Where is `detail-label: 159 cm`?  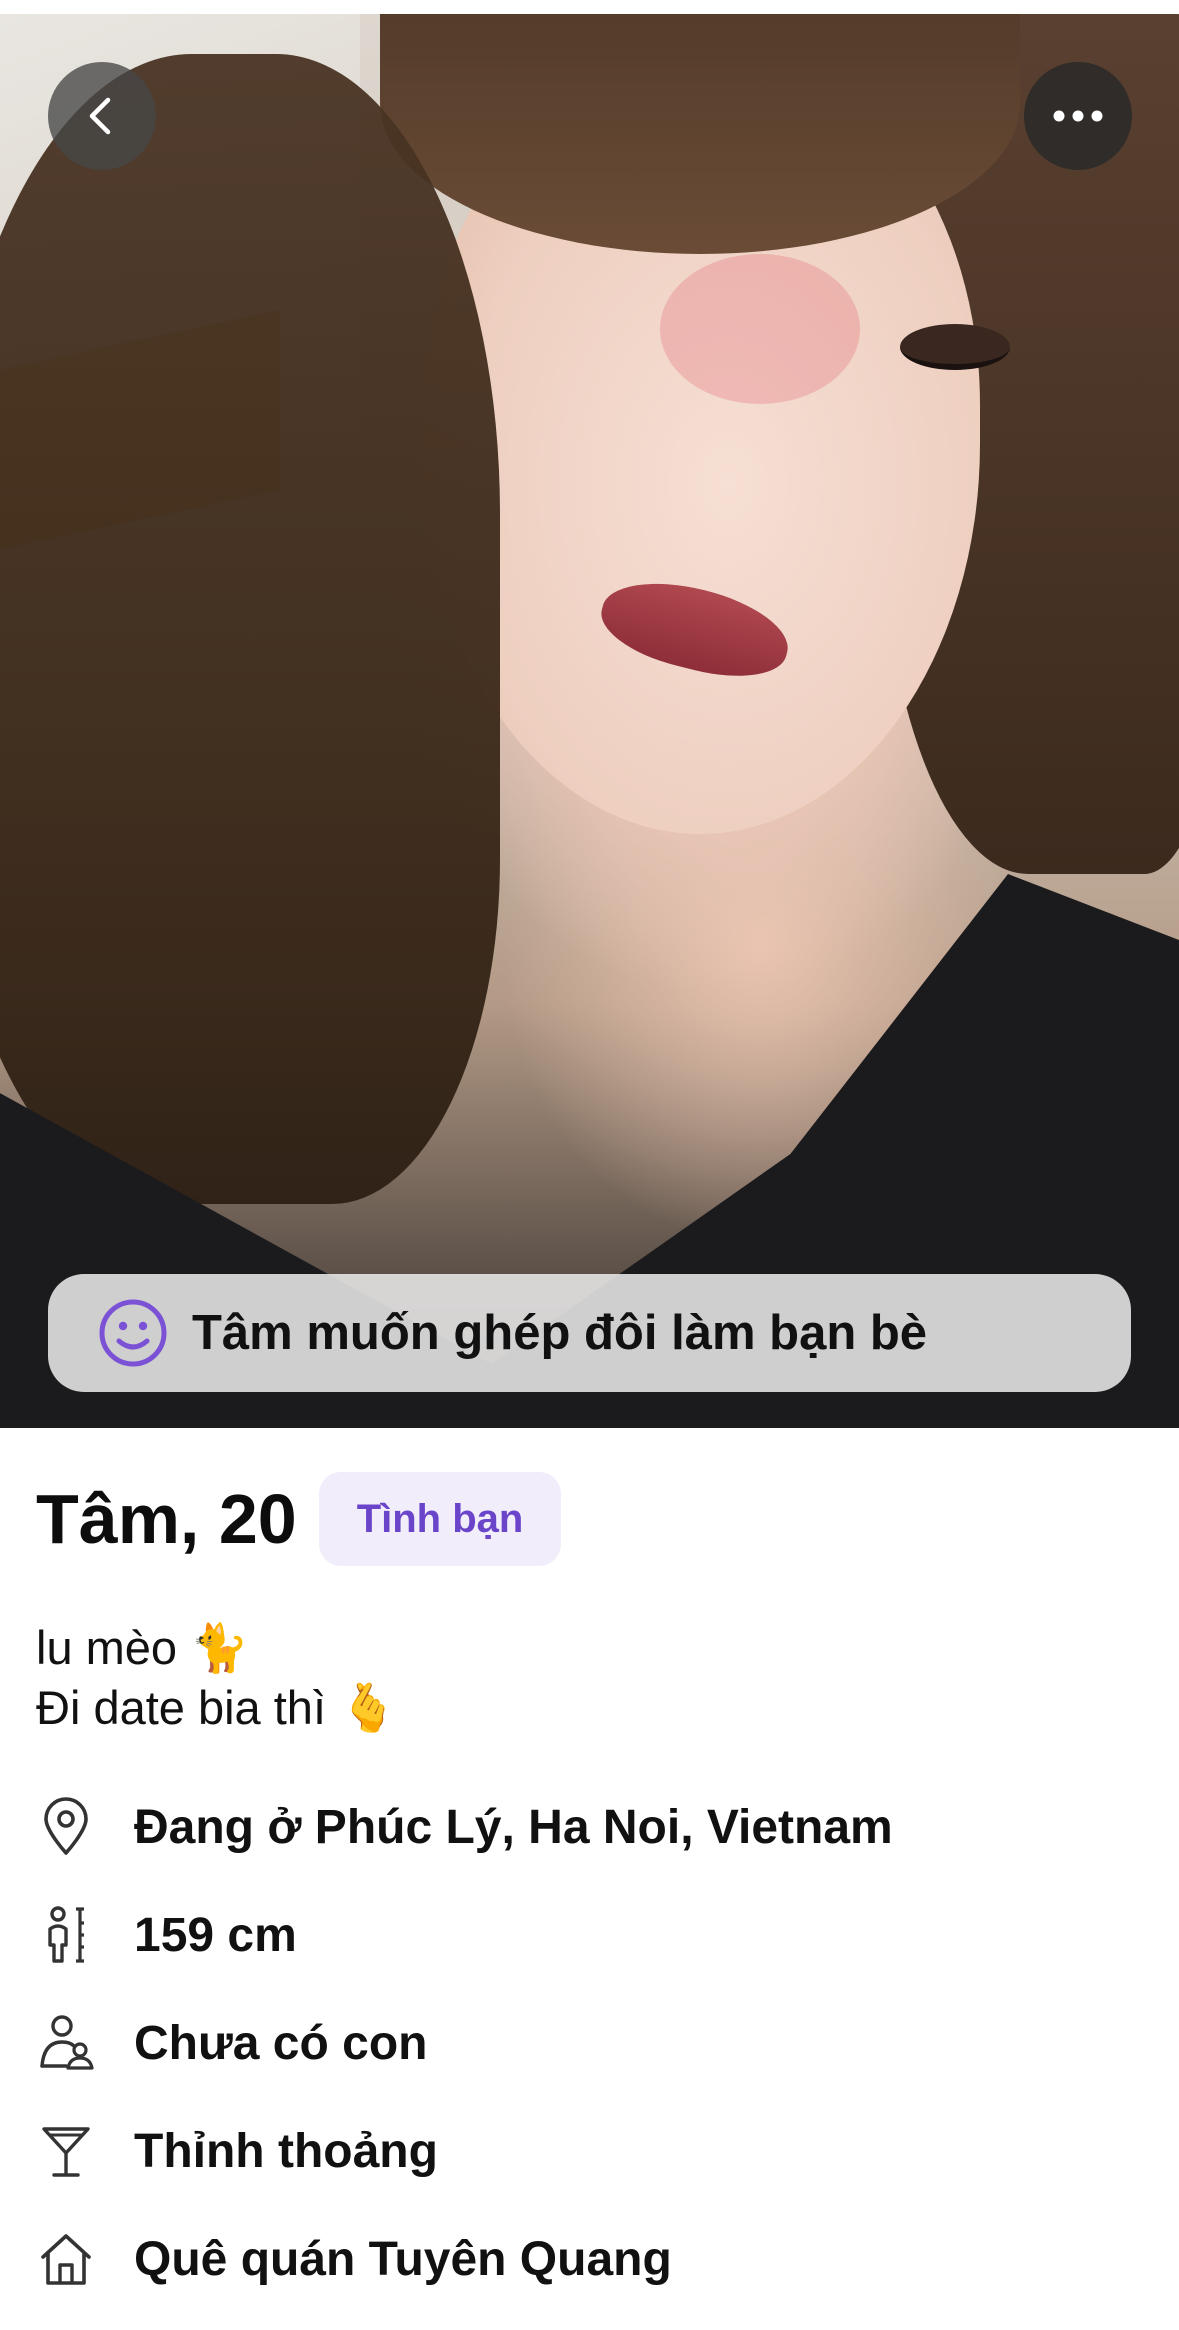
detail-label: 159 cm is located at coordinates (215, 1935).